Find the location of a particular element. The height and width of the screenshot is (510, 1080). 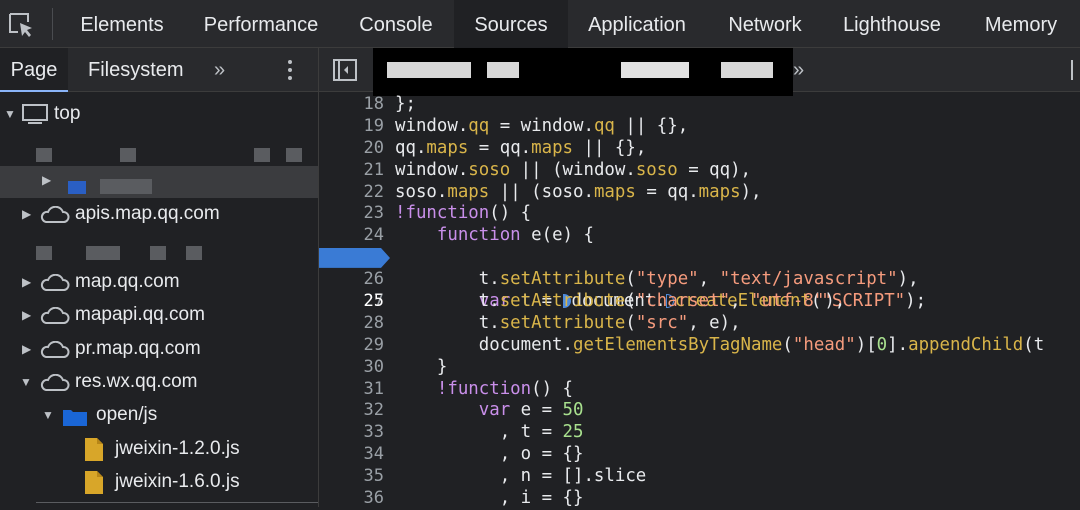

code-text: qq.maps = qq.maps || {}, is located at coordinates (521, 147).